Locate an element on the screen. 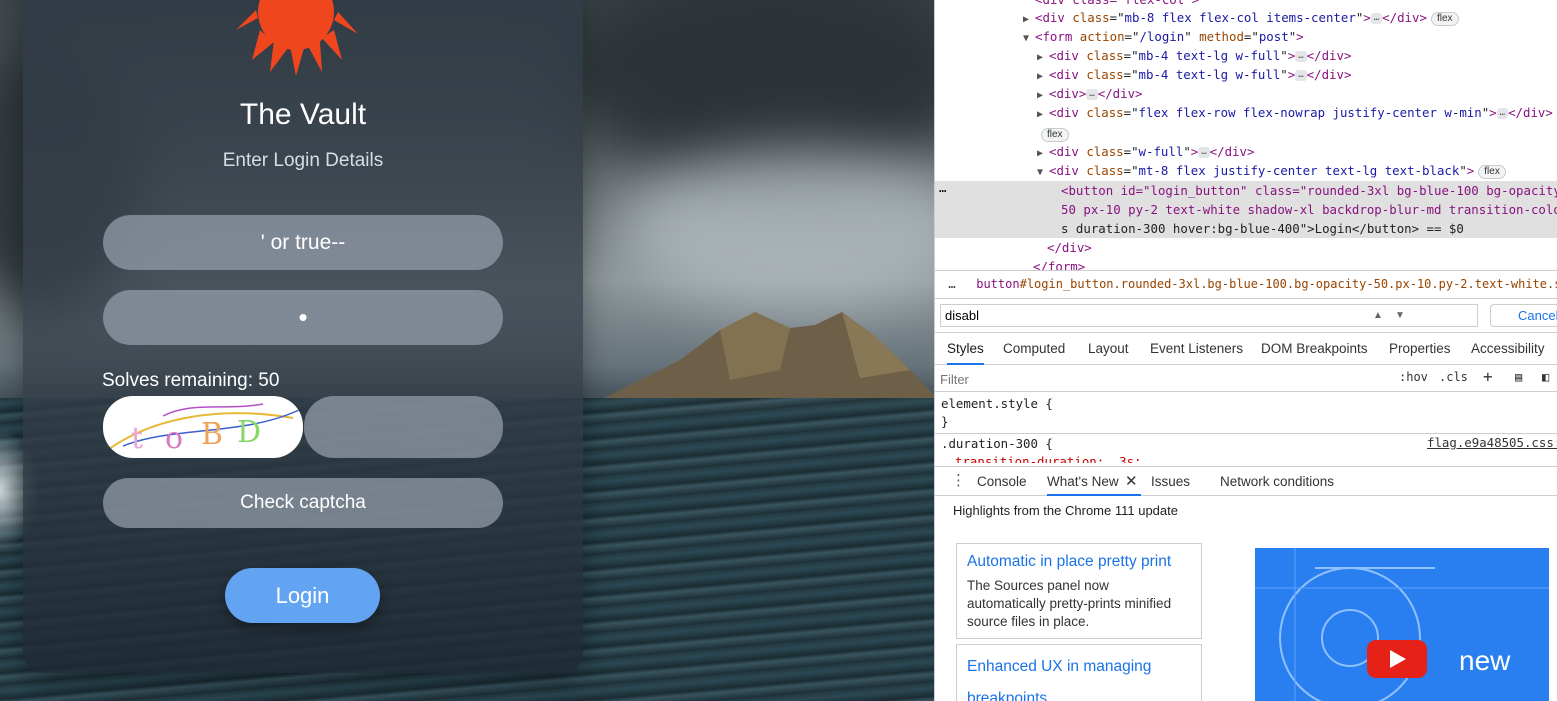 Image resolution: width=1557 pixels, height=701 pixels. tab-network-conditions: Network conditions is located at coordinates (1277, 481).